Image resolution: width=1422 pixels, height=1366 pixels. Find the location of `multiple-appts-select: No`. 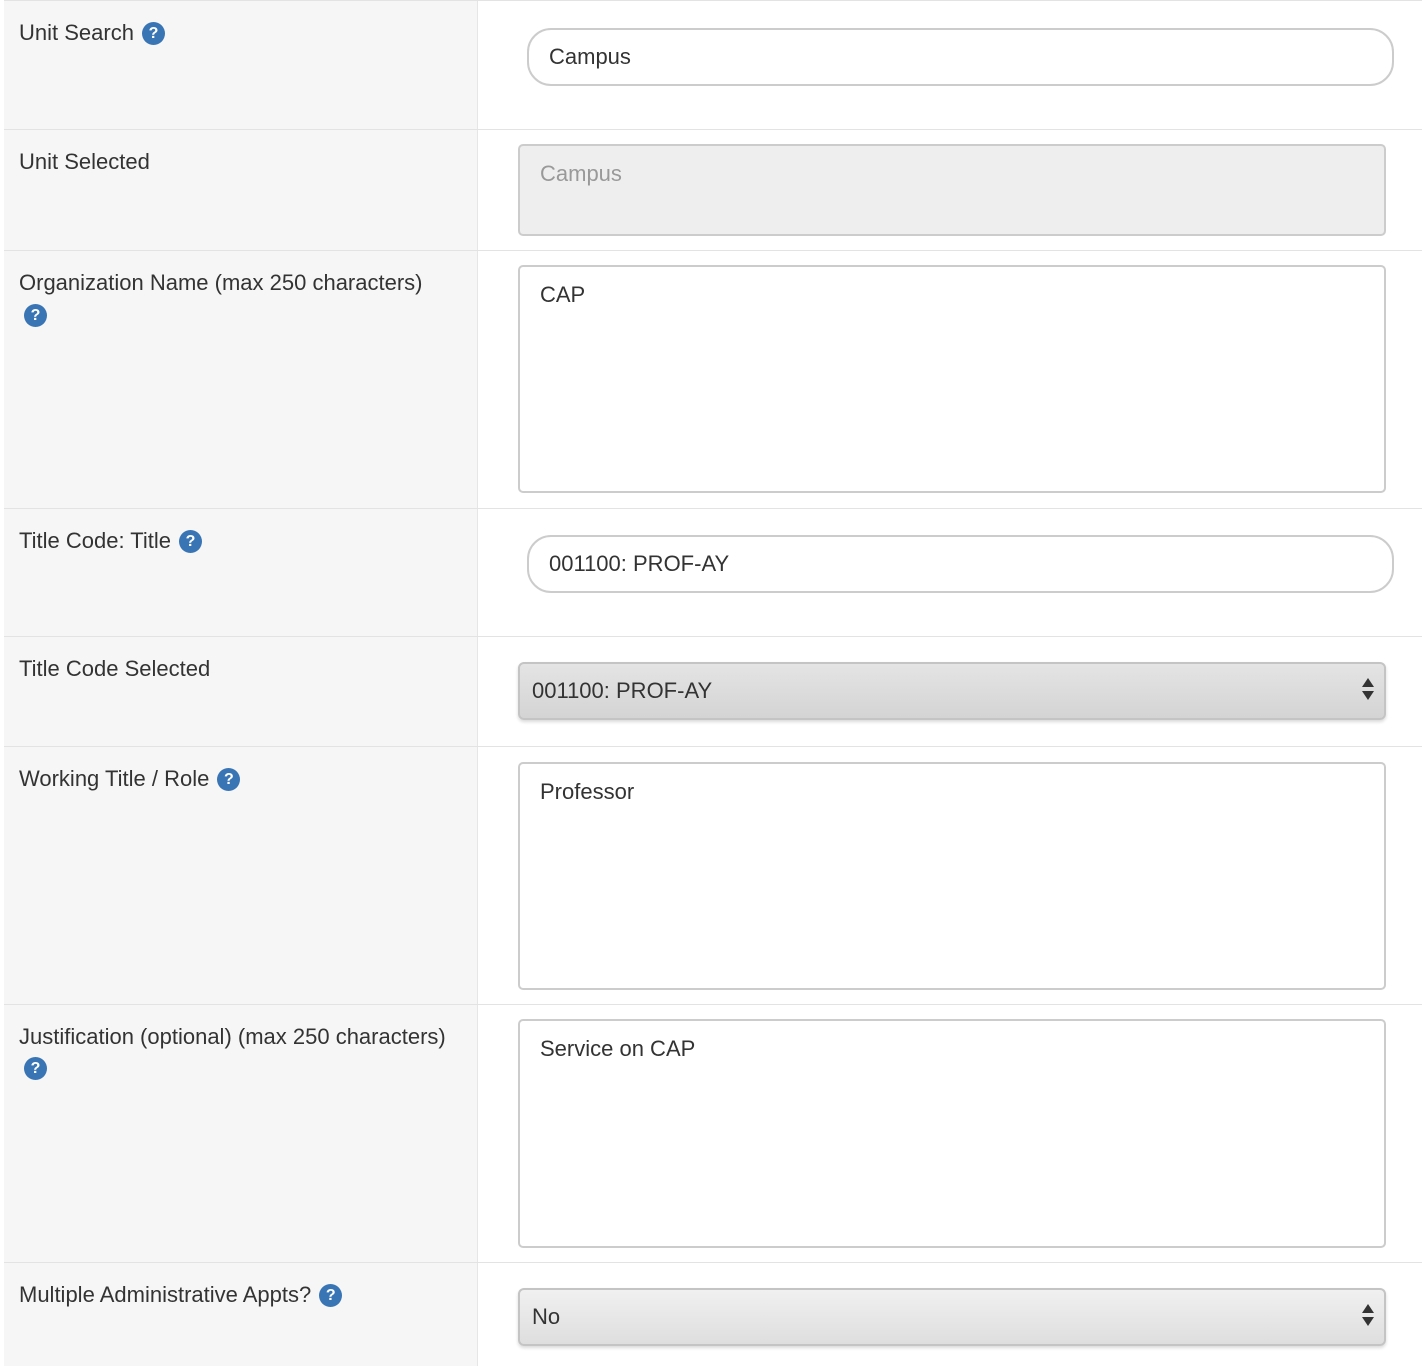

multiple-appts-select: No is located at coordinates (952, 1317).